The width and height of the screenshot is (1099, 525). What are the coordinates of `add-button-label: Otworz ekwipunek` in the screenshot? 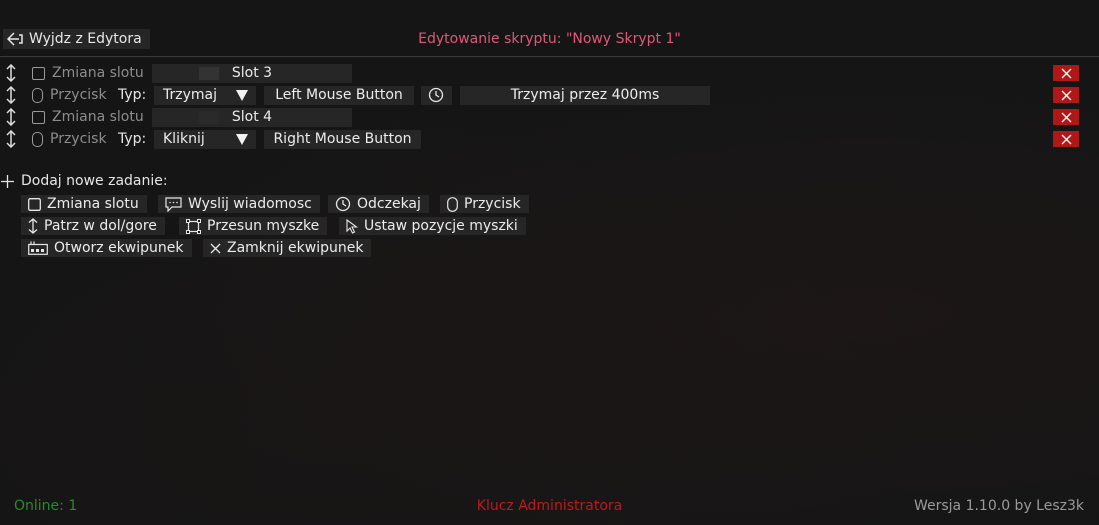 It's located at (119, 248).